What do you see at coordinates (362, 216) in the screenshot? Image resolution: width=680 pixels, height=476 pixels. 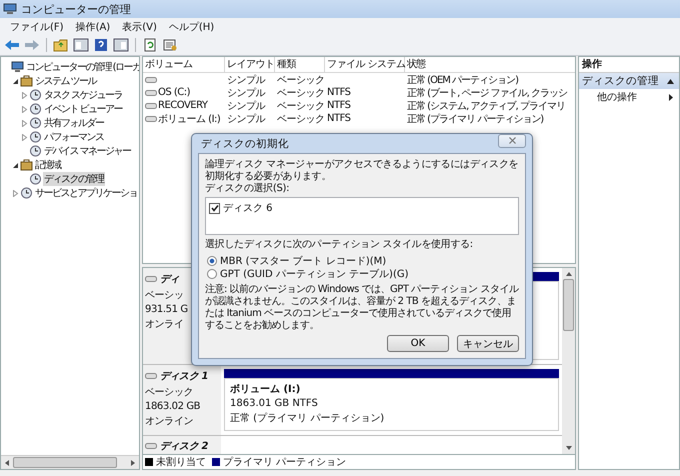 I see `disk-list: ディスク 6` at bounding box center [362, 216].